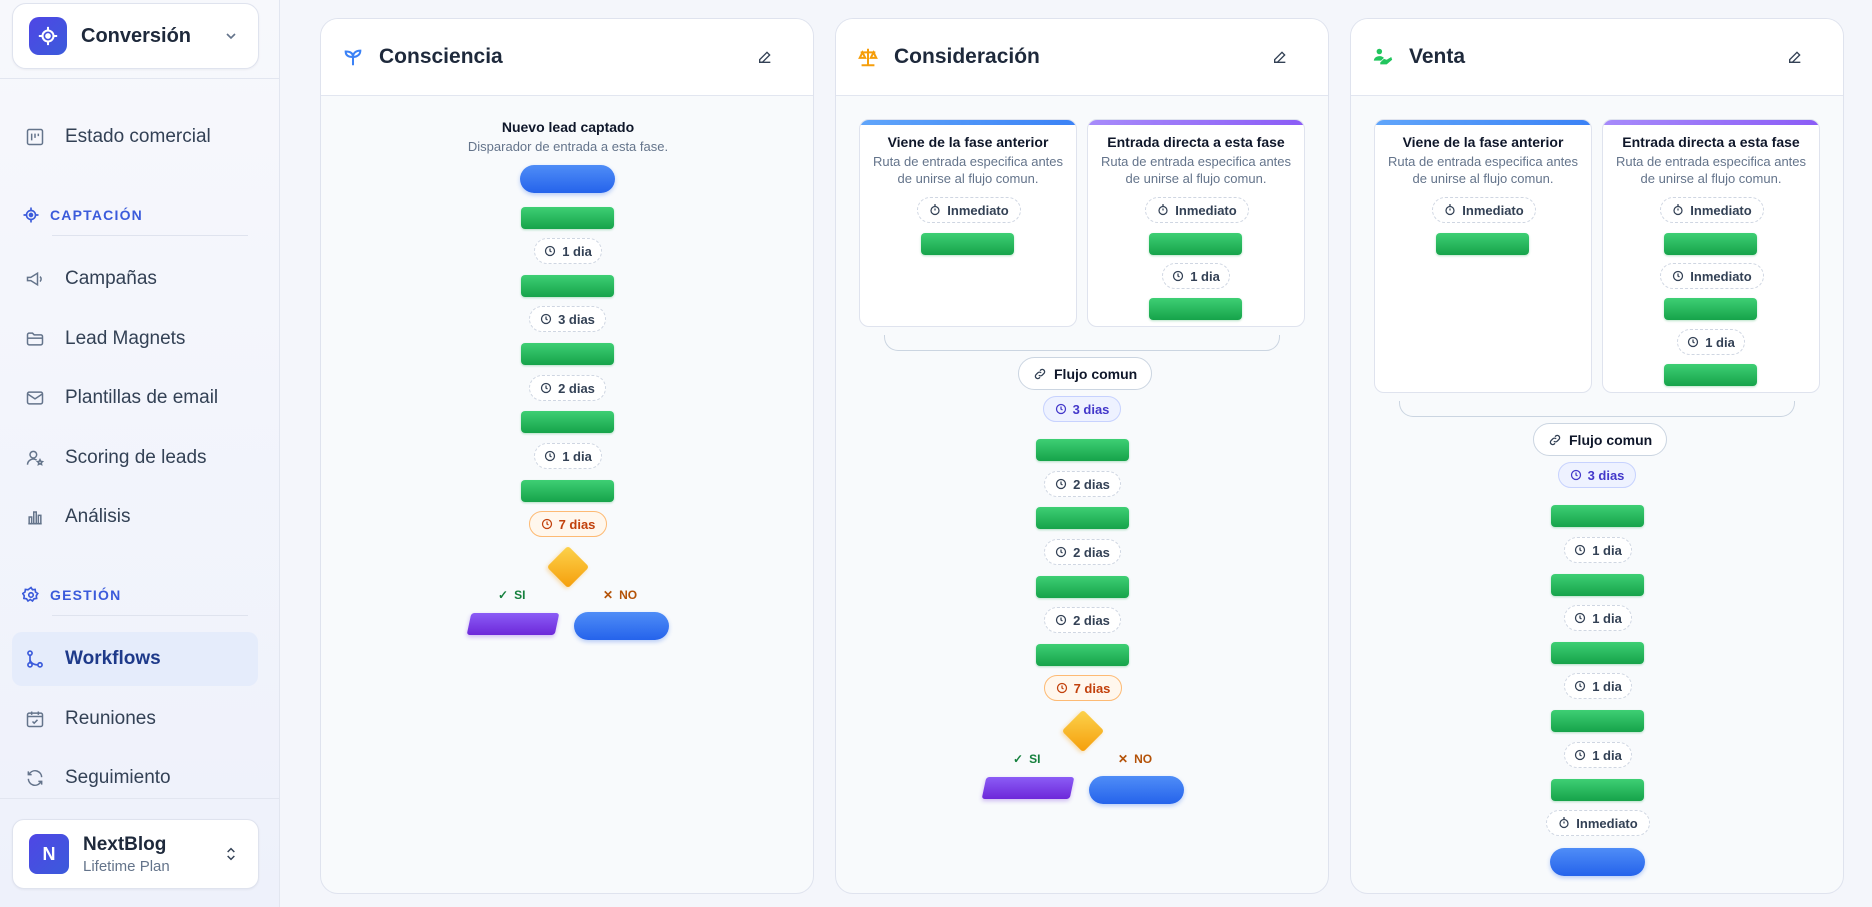 The height and width of the screenshot is (907, 1872). What do you see at coordinates (110, 718) in the screenshot?
I see `sidebar-item-label: Reuniones` at bounding box center [110, 718].